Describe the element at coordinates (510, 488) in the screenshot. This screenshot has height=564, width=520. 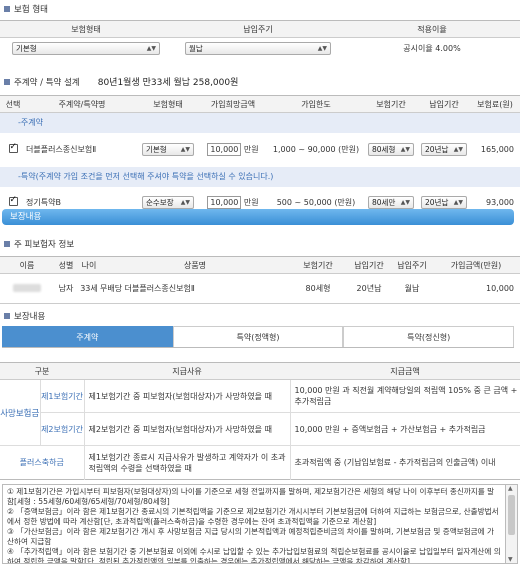
I see `scroll-up-icon: ▲` at that location.